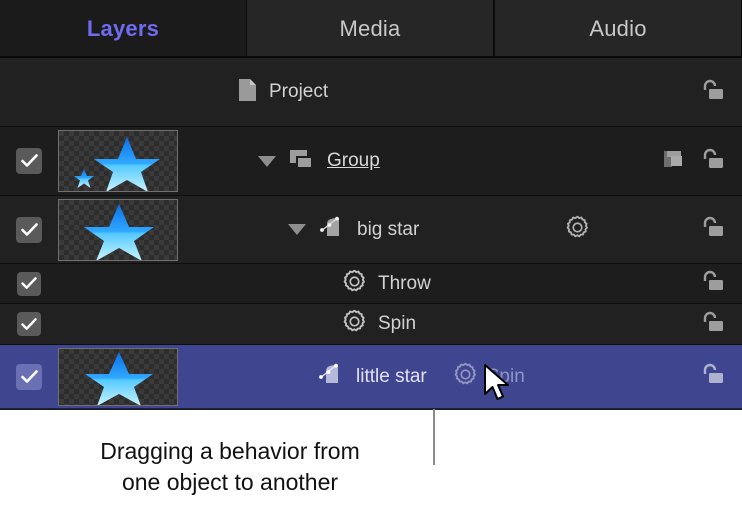 This screenshot has width=742, height=511. I want to click on row-little-star: little star Spin, so click(371, 377).